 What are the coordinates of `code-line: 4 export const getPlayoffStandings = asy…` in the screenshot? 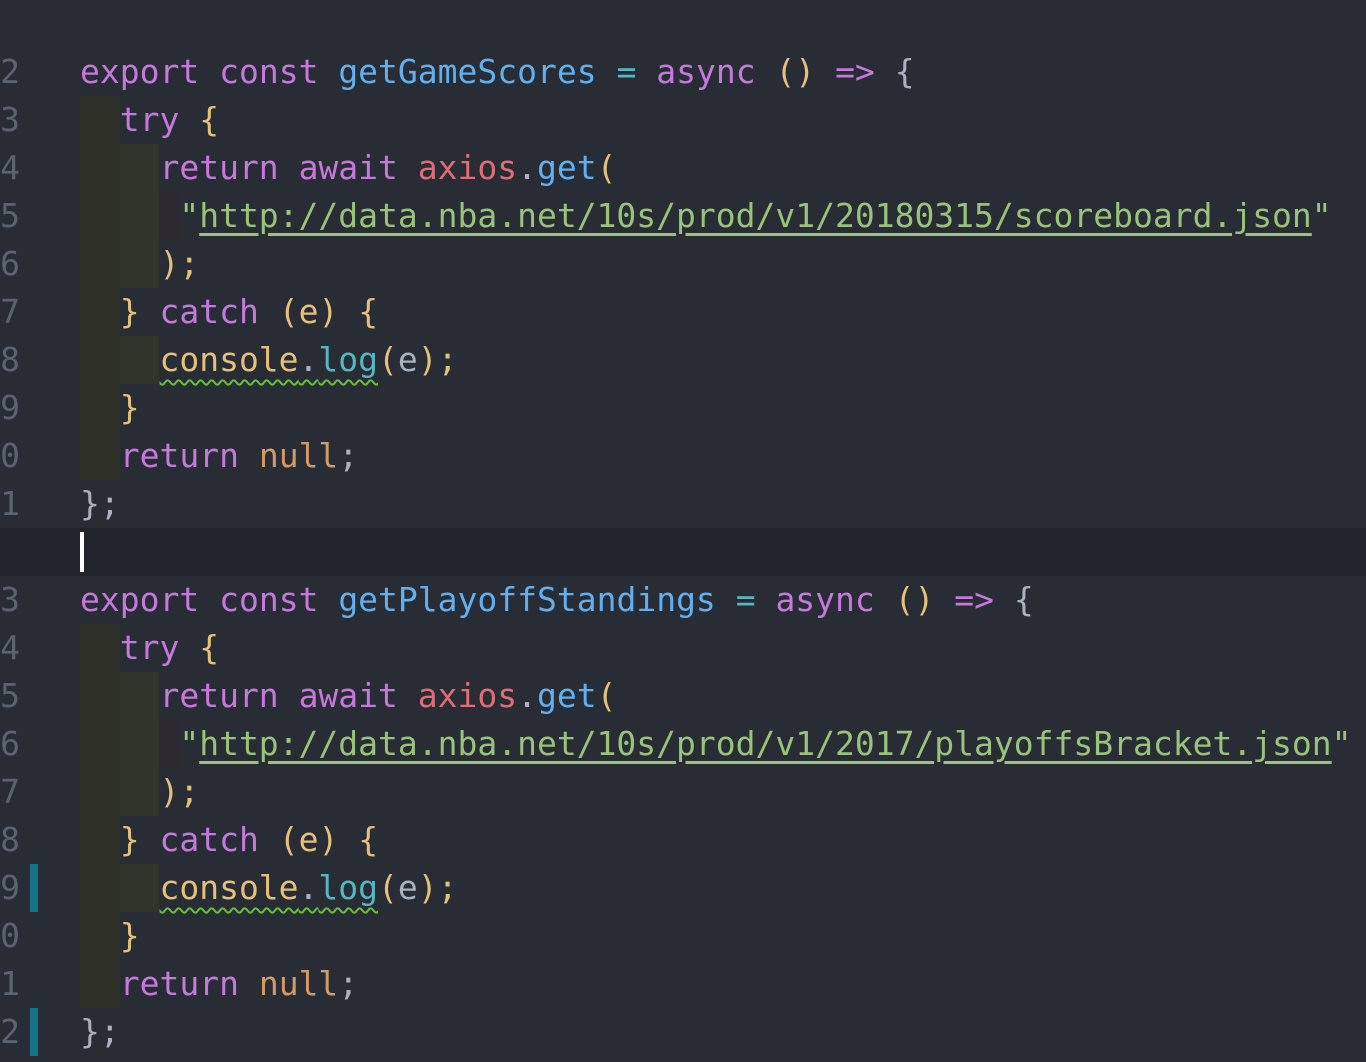 It's located at (683, 621).